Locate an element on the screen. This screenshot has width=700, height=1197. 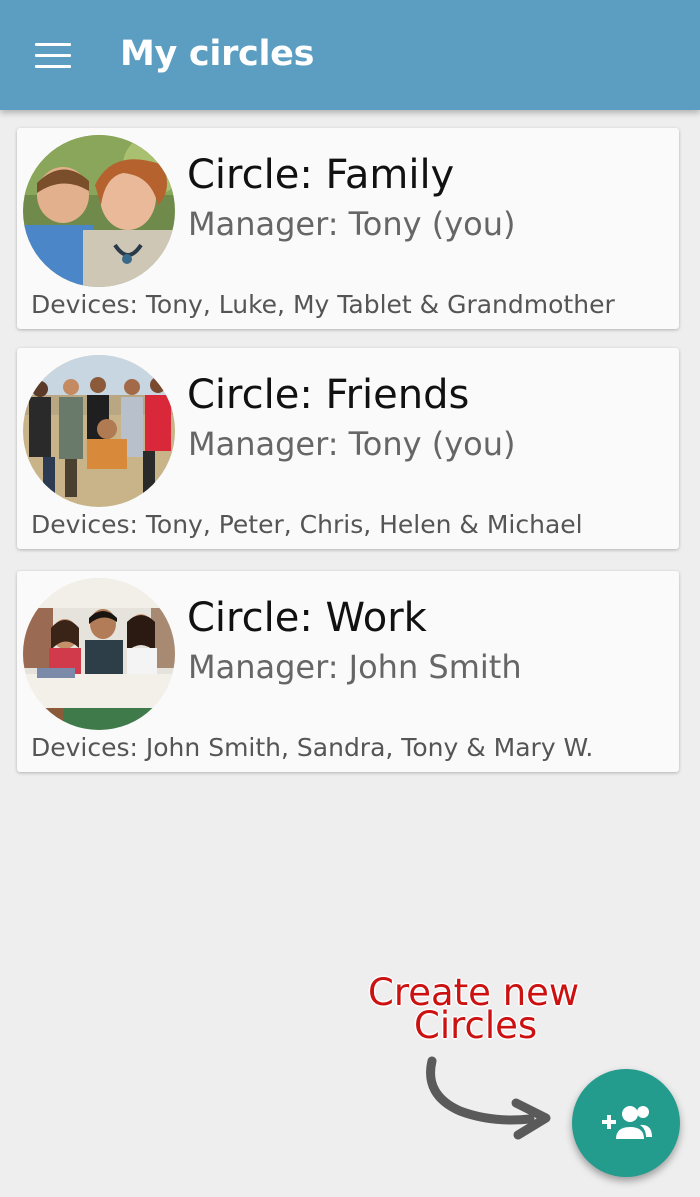
add-group-icon is located at coordinates (627, 1122).